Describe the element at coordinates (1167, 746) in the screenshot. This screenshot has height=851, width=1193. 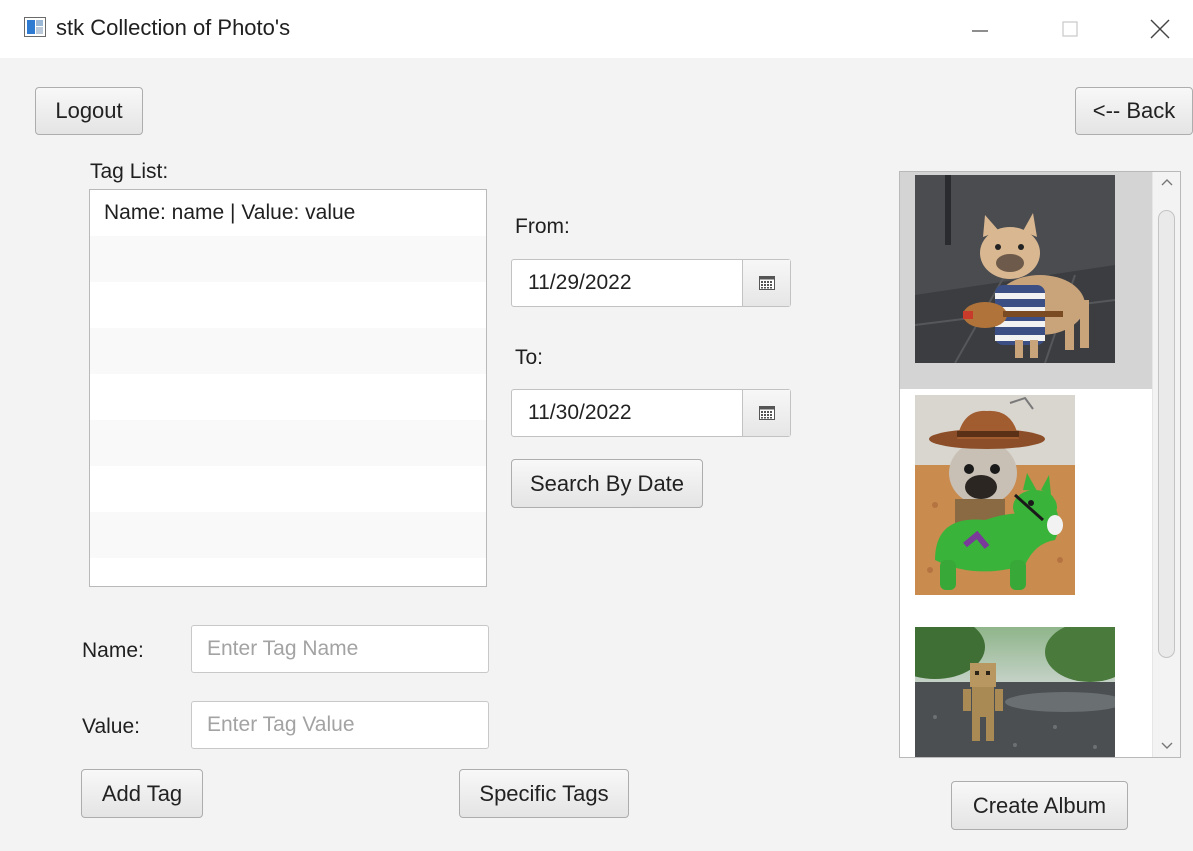
I see `scroll-down-icon` at that location.